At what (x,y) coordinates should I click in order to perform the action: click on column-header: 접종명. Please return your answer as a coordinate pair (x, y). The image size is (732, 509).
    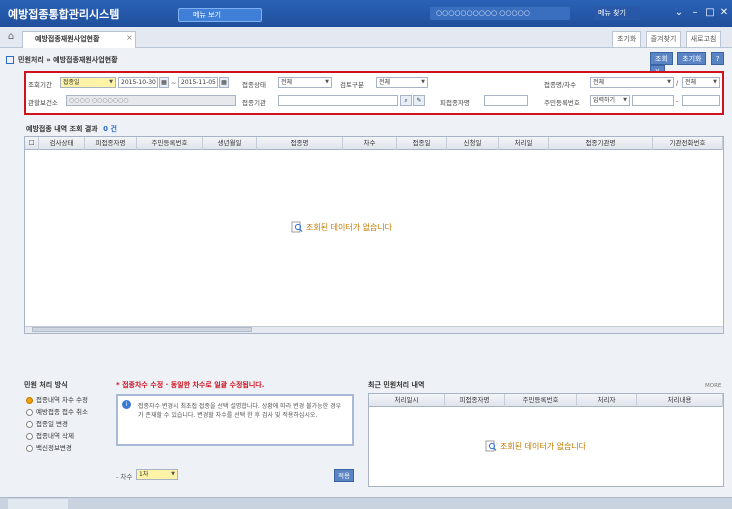
    Looking at the image, I should click on (300, 143).